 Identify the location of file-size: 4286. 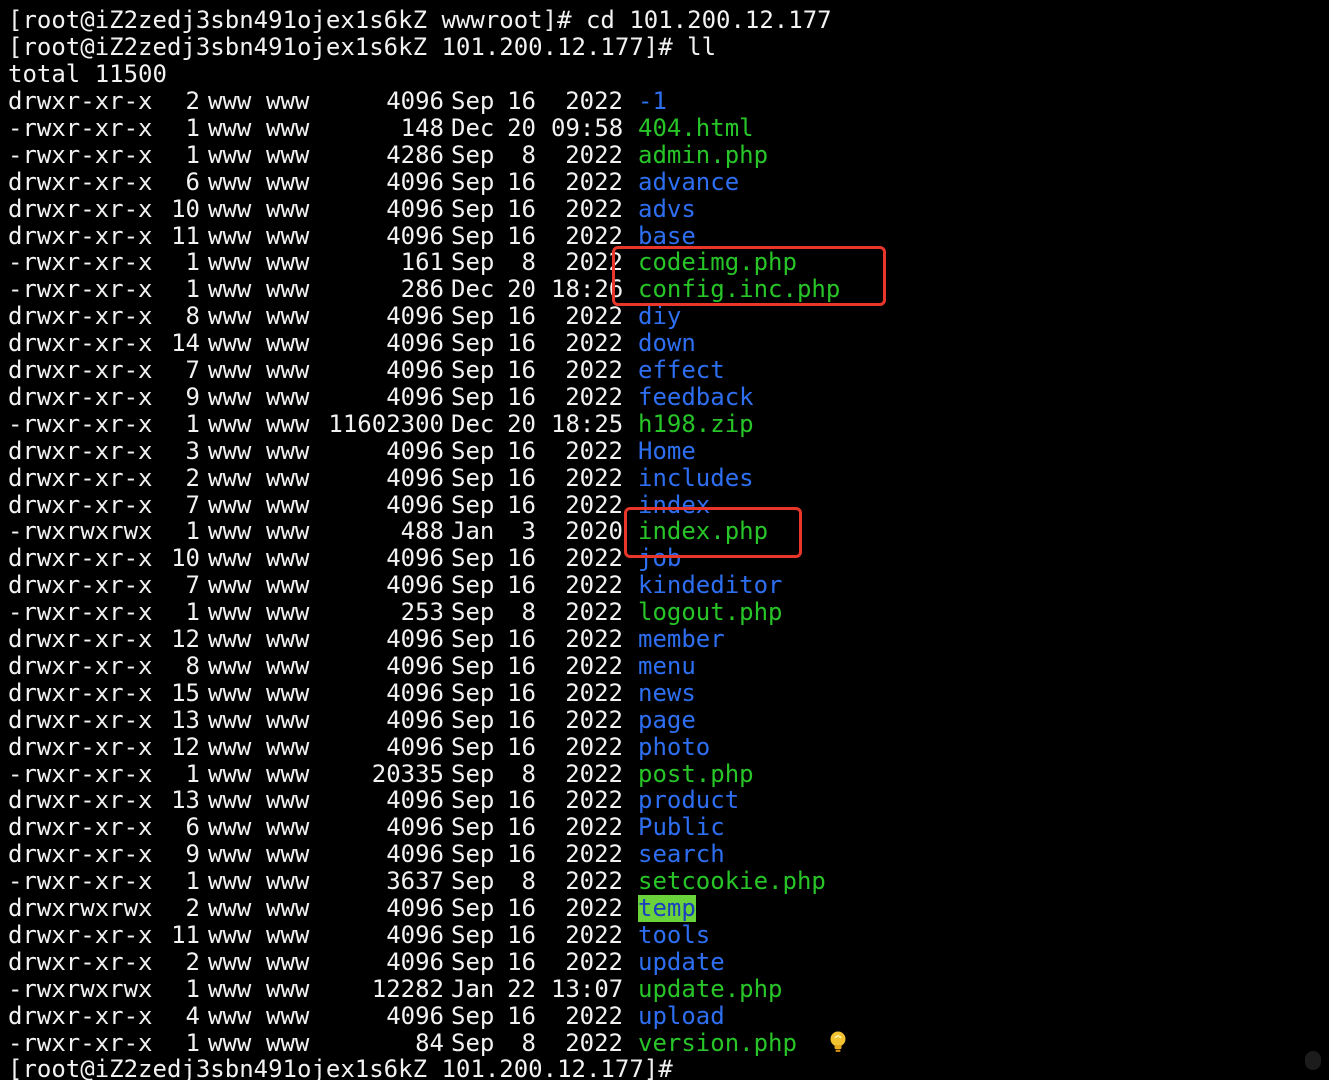
(415, 154).